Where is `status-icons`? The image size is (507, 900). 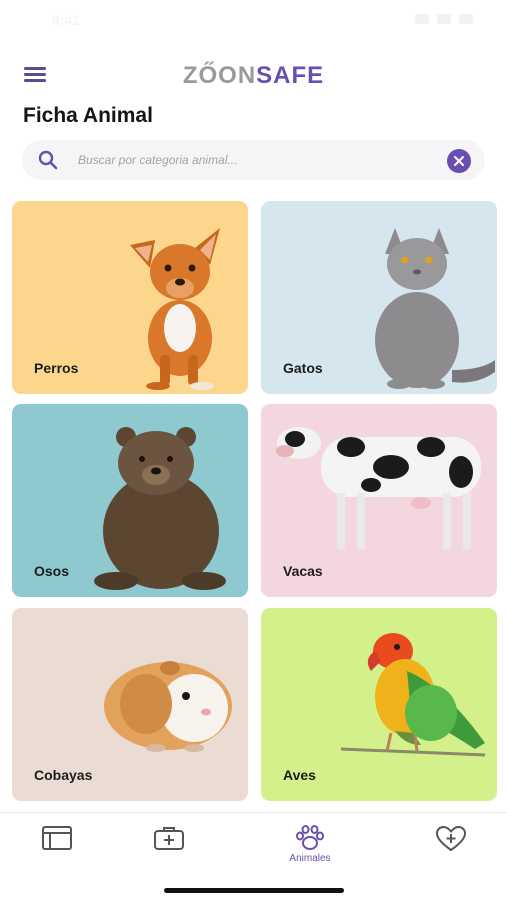 status-icons is located at coordinates (444, 19).